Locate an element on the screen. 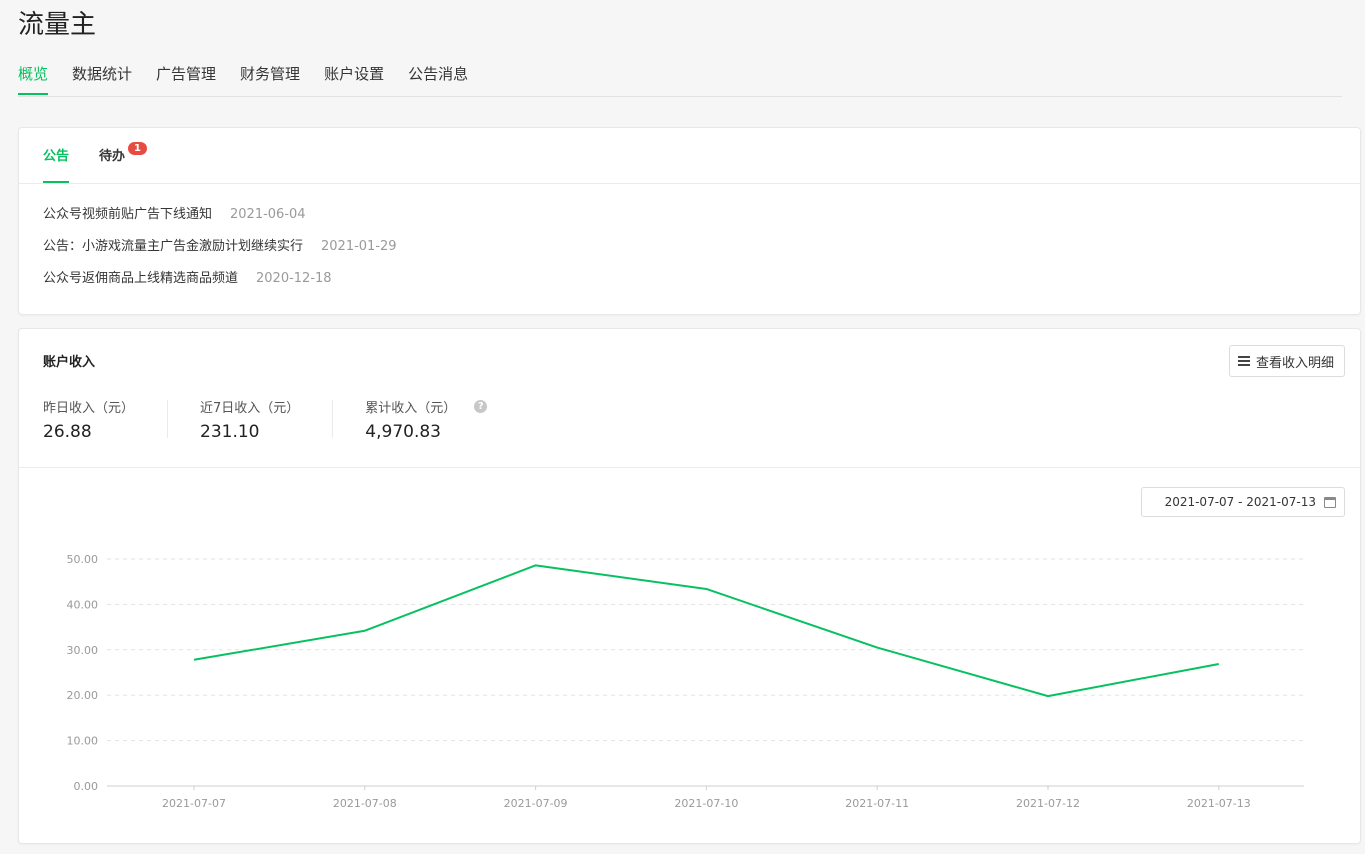  notice-item: 公众号视频前贴广告下线通知 2021-06-04 is located at coordinates (689, 215).